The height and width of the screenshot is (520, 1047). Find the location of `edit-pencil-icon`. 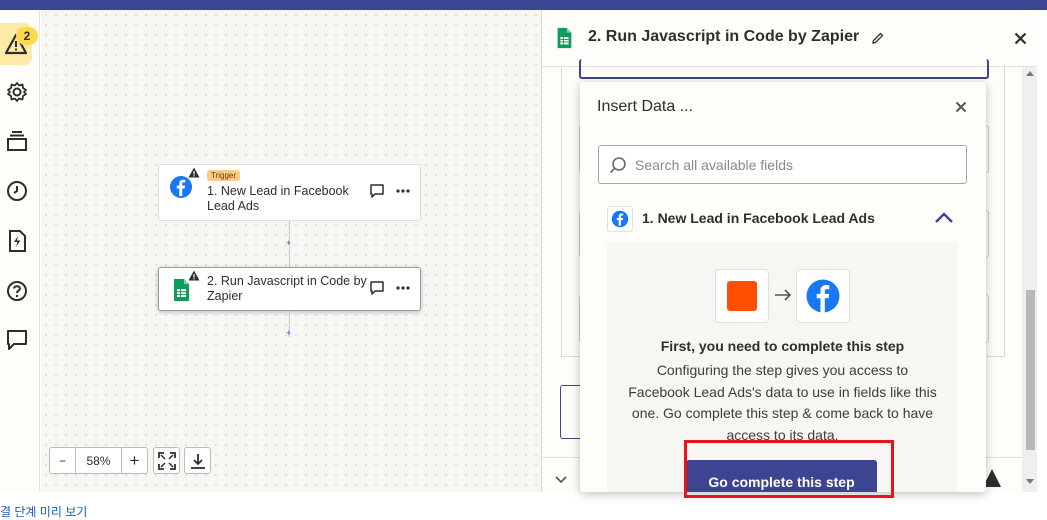

edit-pencil-icon is located at coordinates (878, 38).